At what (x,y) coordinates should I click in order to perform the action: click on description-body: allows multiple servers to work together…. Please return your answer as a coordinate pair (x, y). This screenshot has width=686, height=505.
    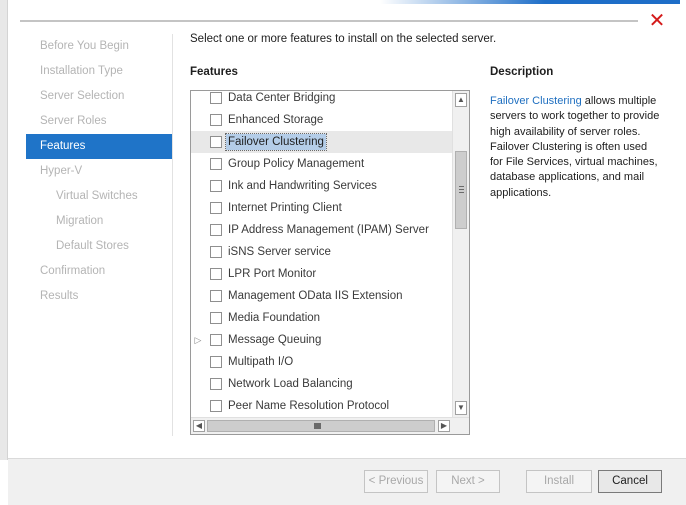
    Looking at the image, I should click on (575, 147).